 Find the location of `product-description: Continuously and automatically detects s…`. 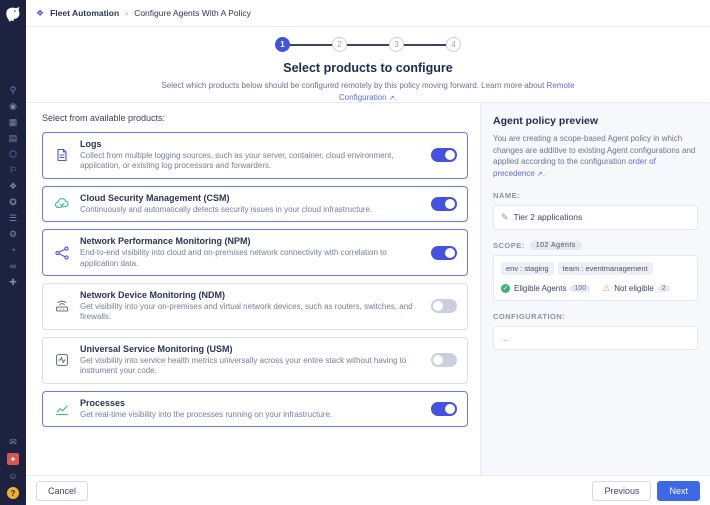

product-description: Continuously and automatically detects s… is located at coordinates (226, 209).